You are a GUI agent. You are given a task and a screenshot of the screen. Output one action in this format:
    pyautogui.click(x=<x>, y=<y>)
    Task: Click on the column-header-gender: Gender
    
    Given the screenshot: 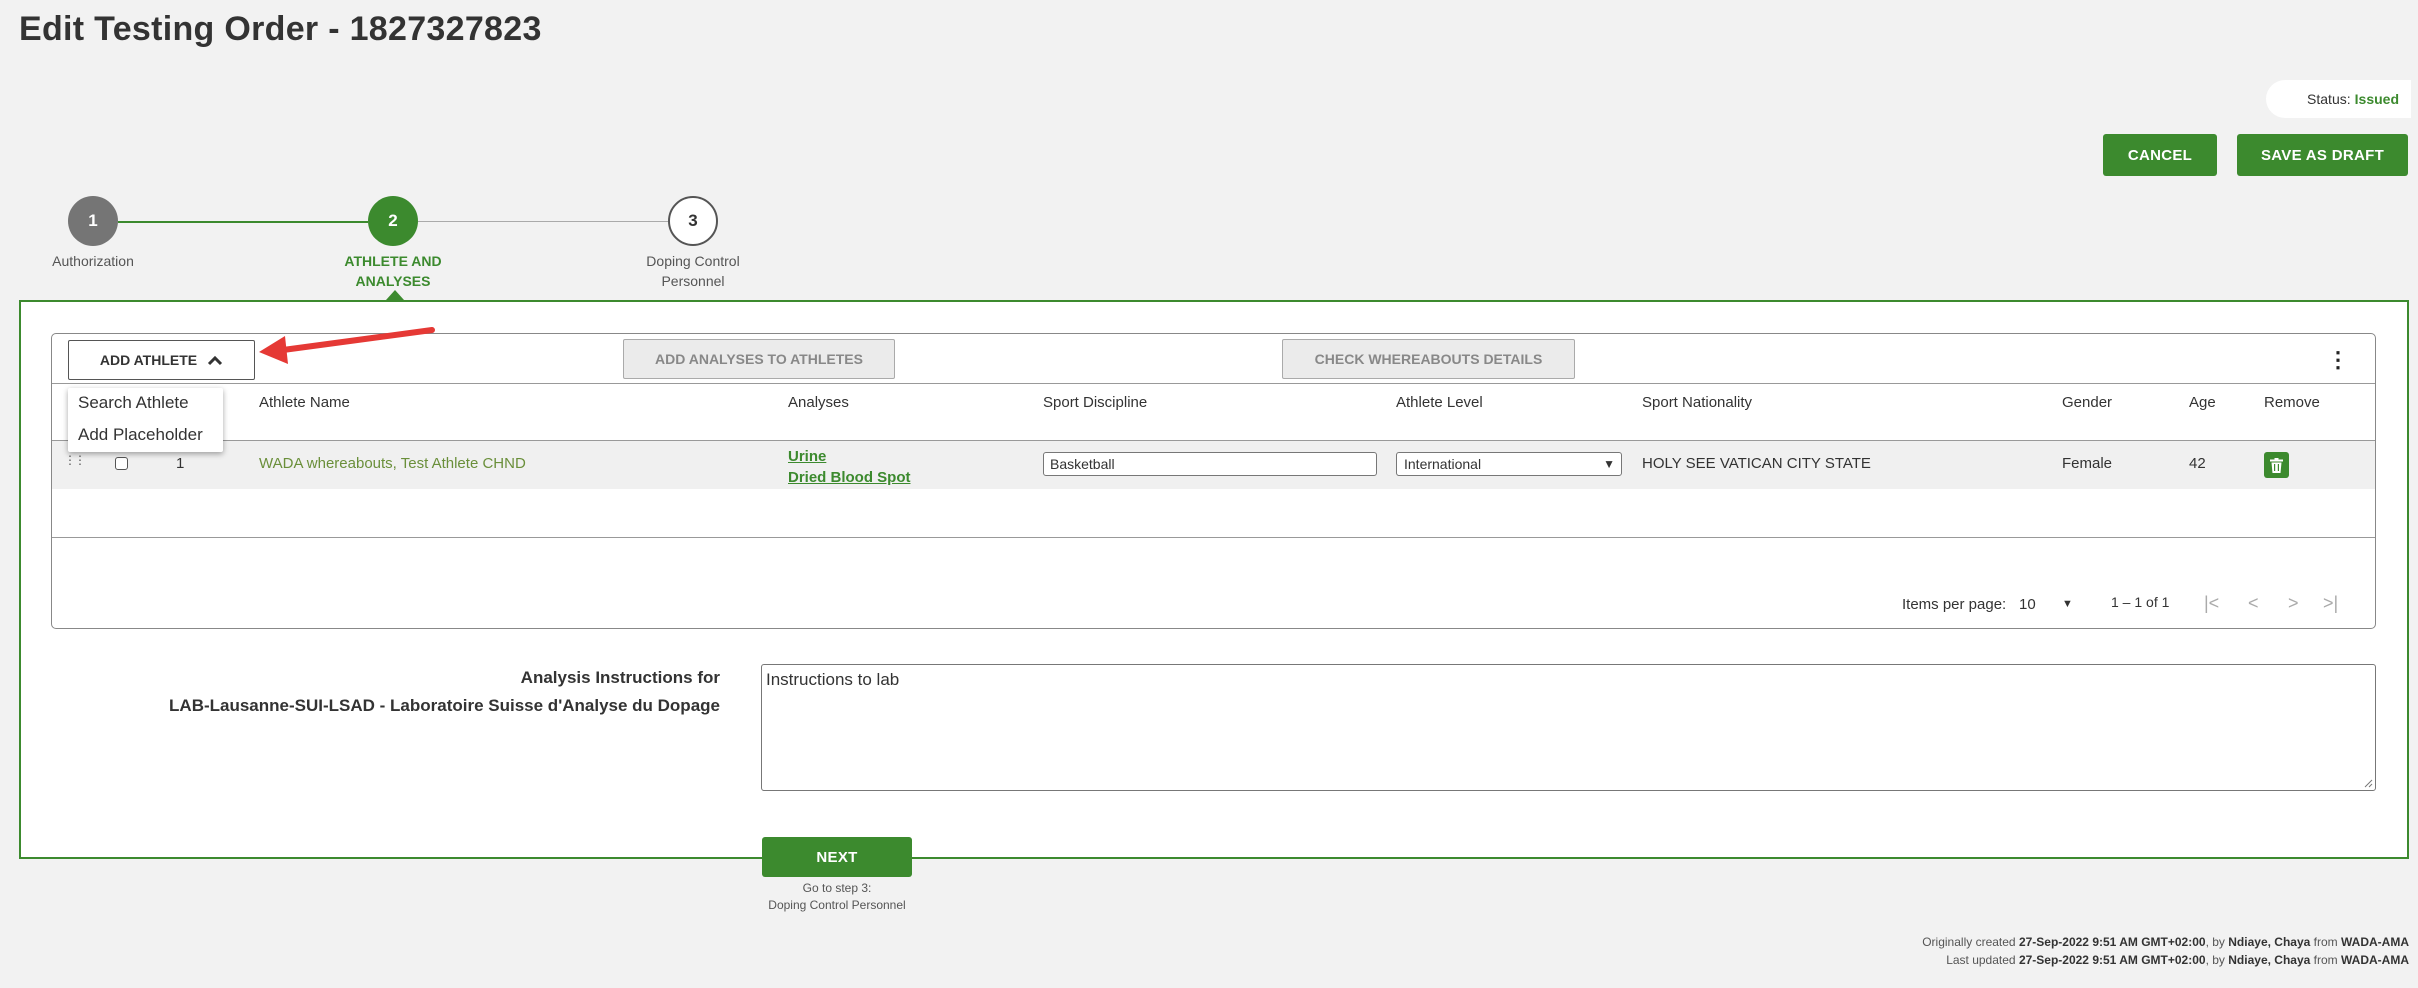 What is the action you would take?
    pyautogui.click(x=2087, y=402)
    